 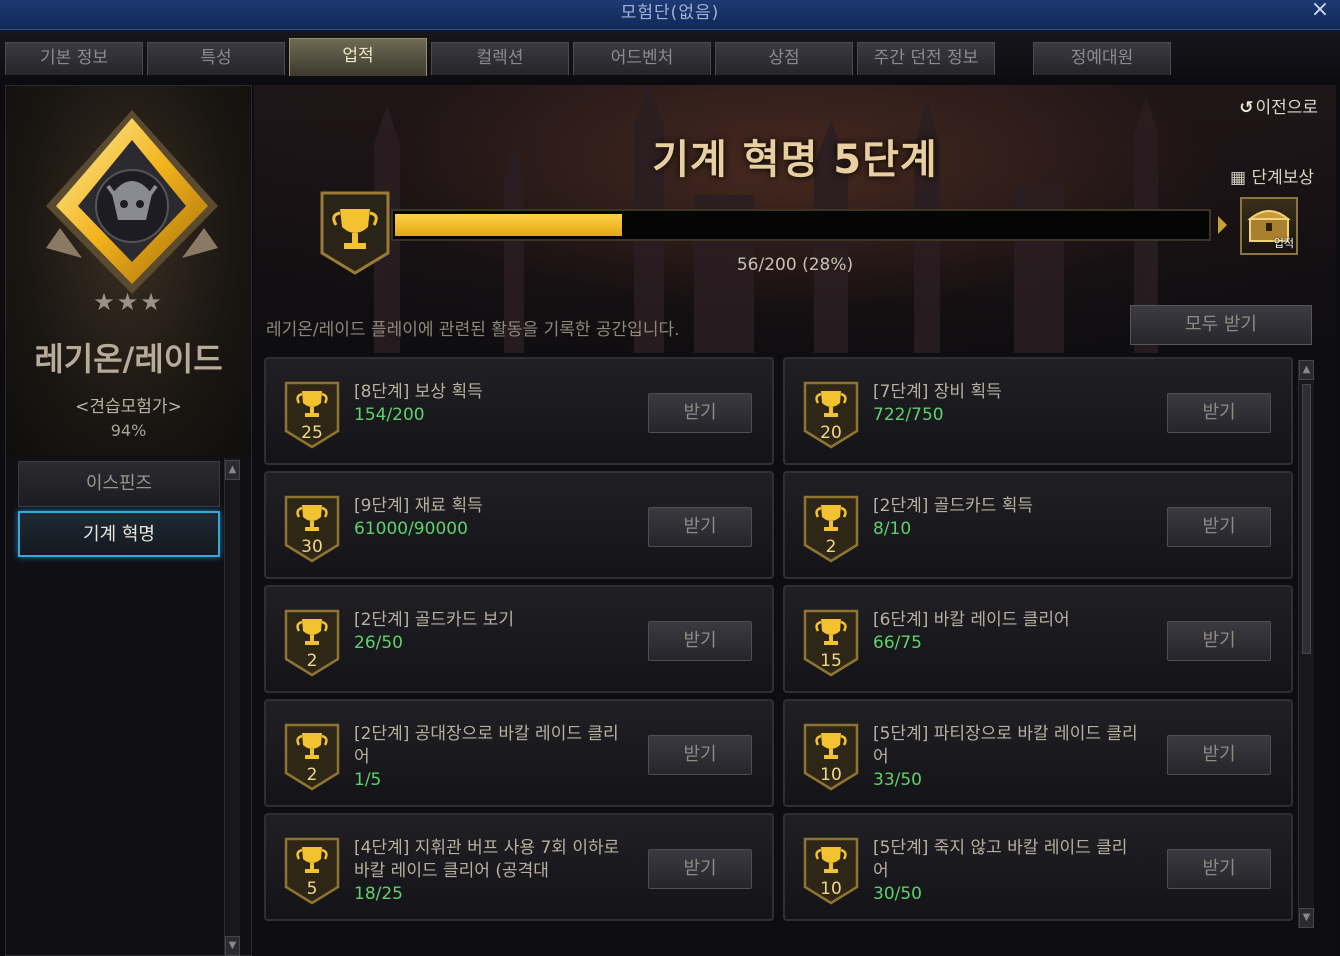 What do you see at coordinates (418, 506) in the screenshot?
I see `achievement-title: [9단계] 재료 획득` at bounding box center [418, 506].